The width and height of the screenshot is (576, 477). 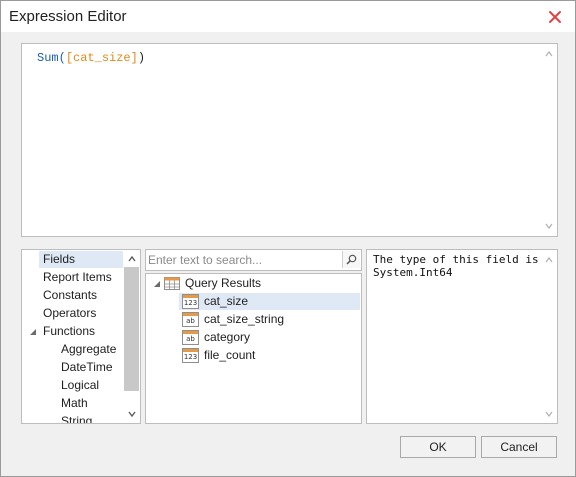 What do you see at coordinates (226, 301) in the screenshot?
I see `field-label: cat_size` at bounding box center [226, 301].